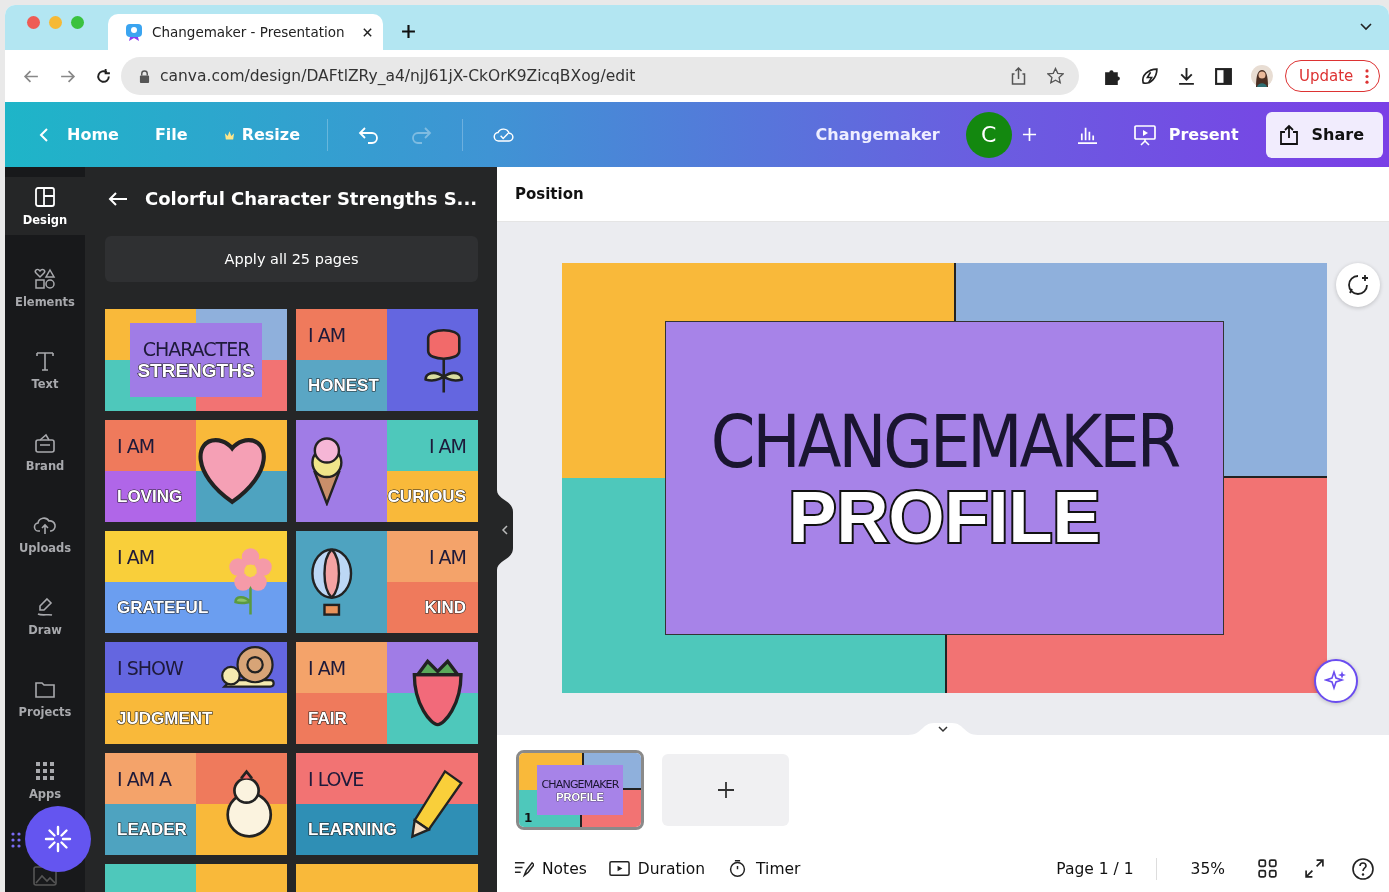  I want to click on new-tab-icon, so click(408, 31).